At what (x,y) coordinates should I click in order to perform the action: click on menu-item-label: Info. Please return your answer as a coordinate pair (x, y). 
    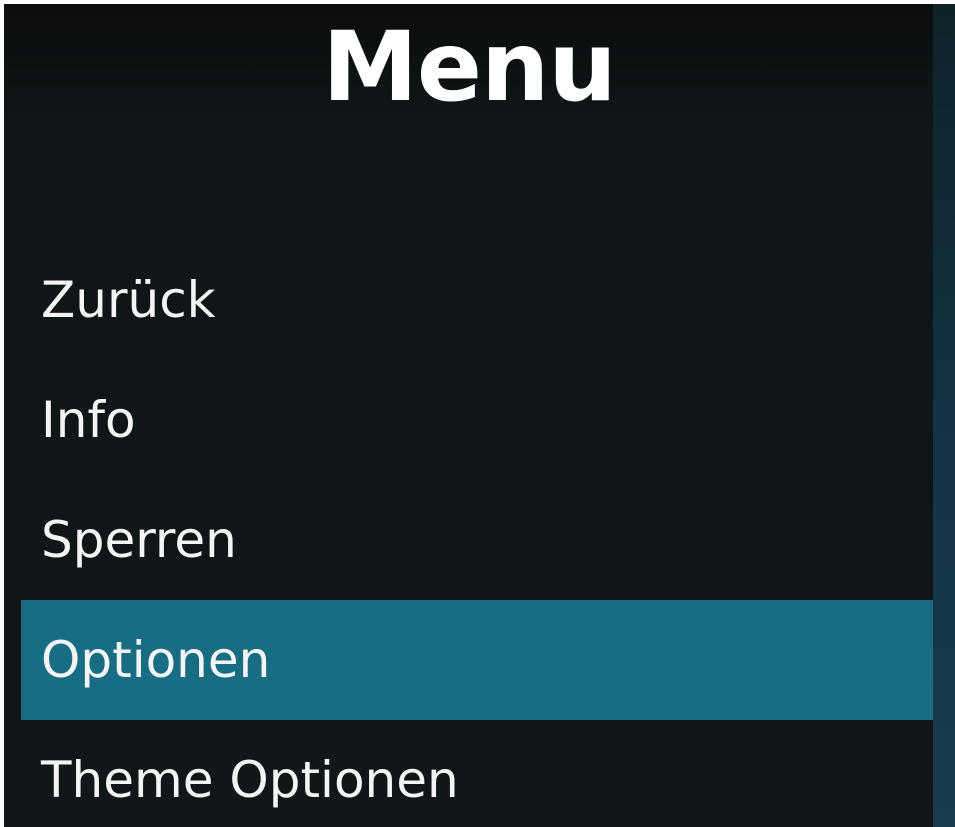
    Looking at the image, I should click on (88, 420).